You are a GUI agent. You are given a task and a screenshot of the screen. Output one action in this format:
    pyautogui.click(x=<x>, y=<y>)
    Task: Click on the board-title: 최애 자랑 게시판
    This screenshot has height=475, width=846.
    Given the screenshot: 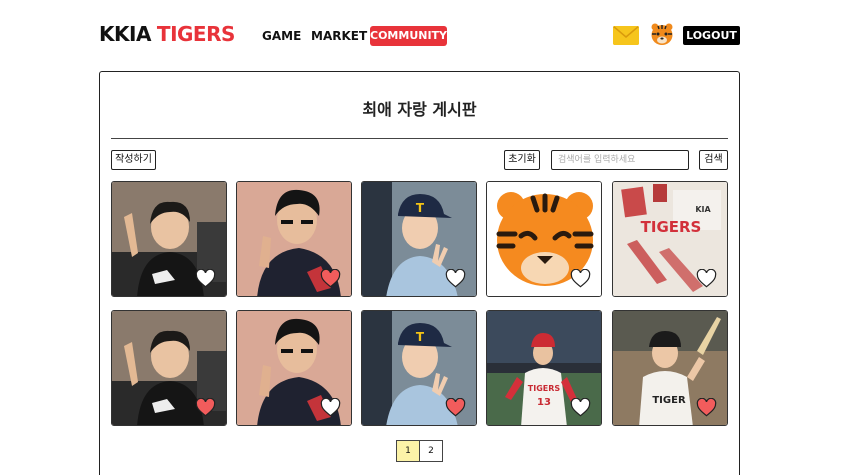 What is the action you would take?
    pyautogui.click(x=419, y=109)
    